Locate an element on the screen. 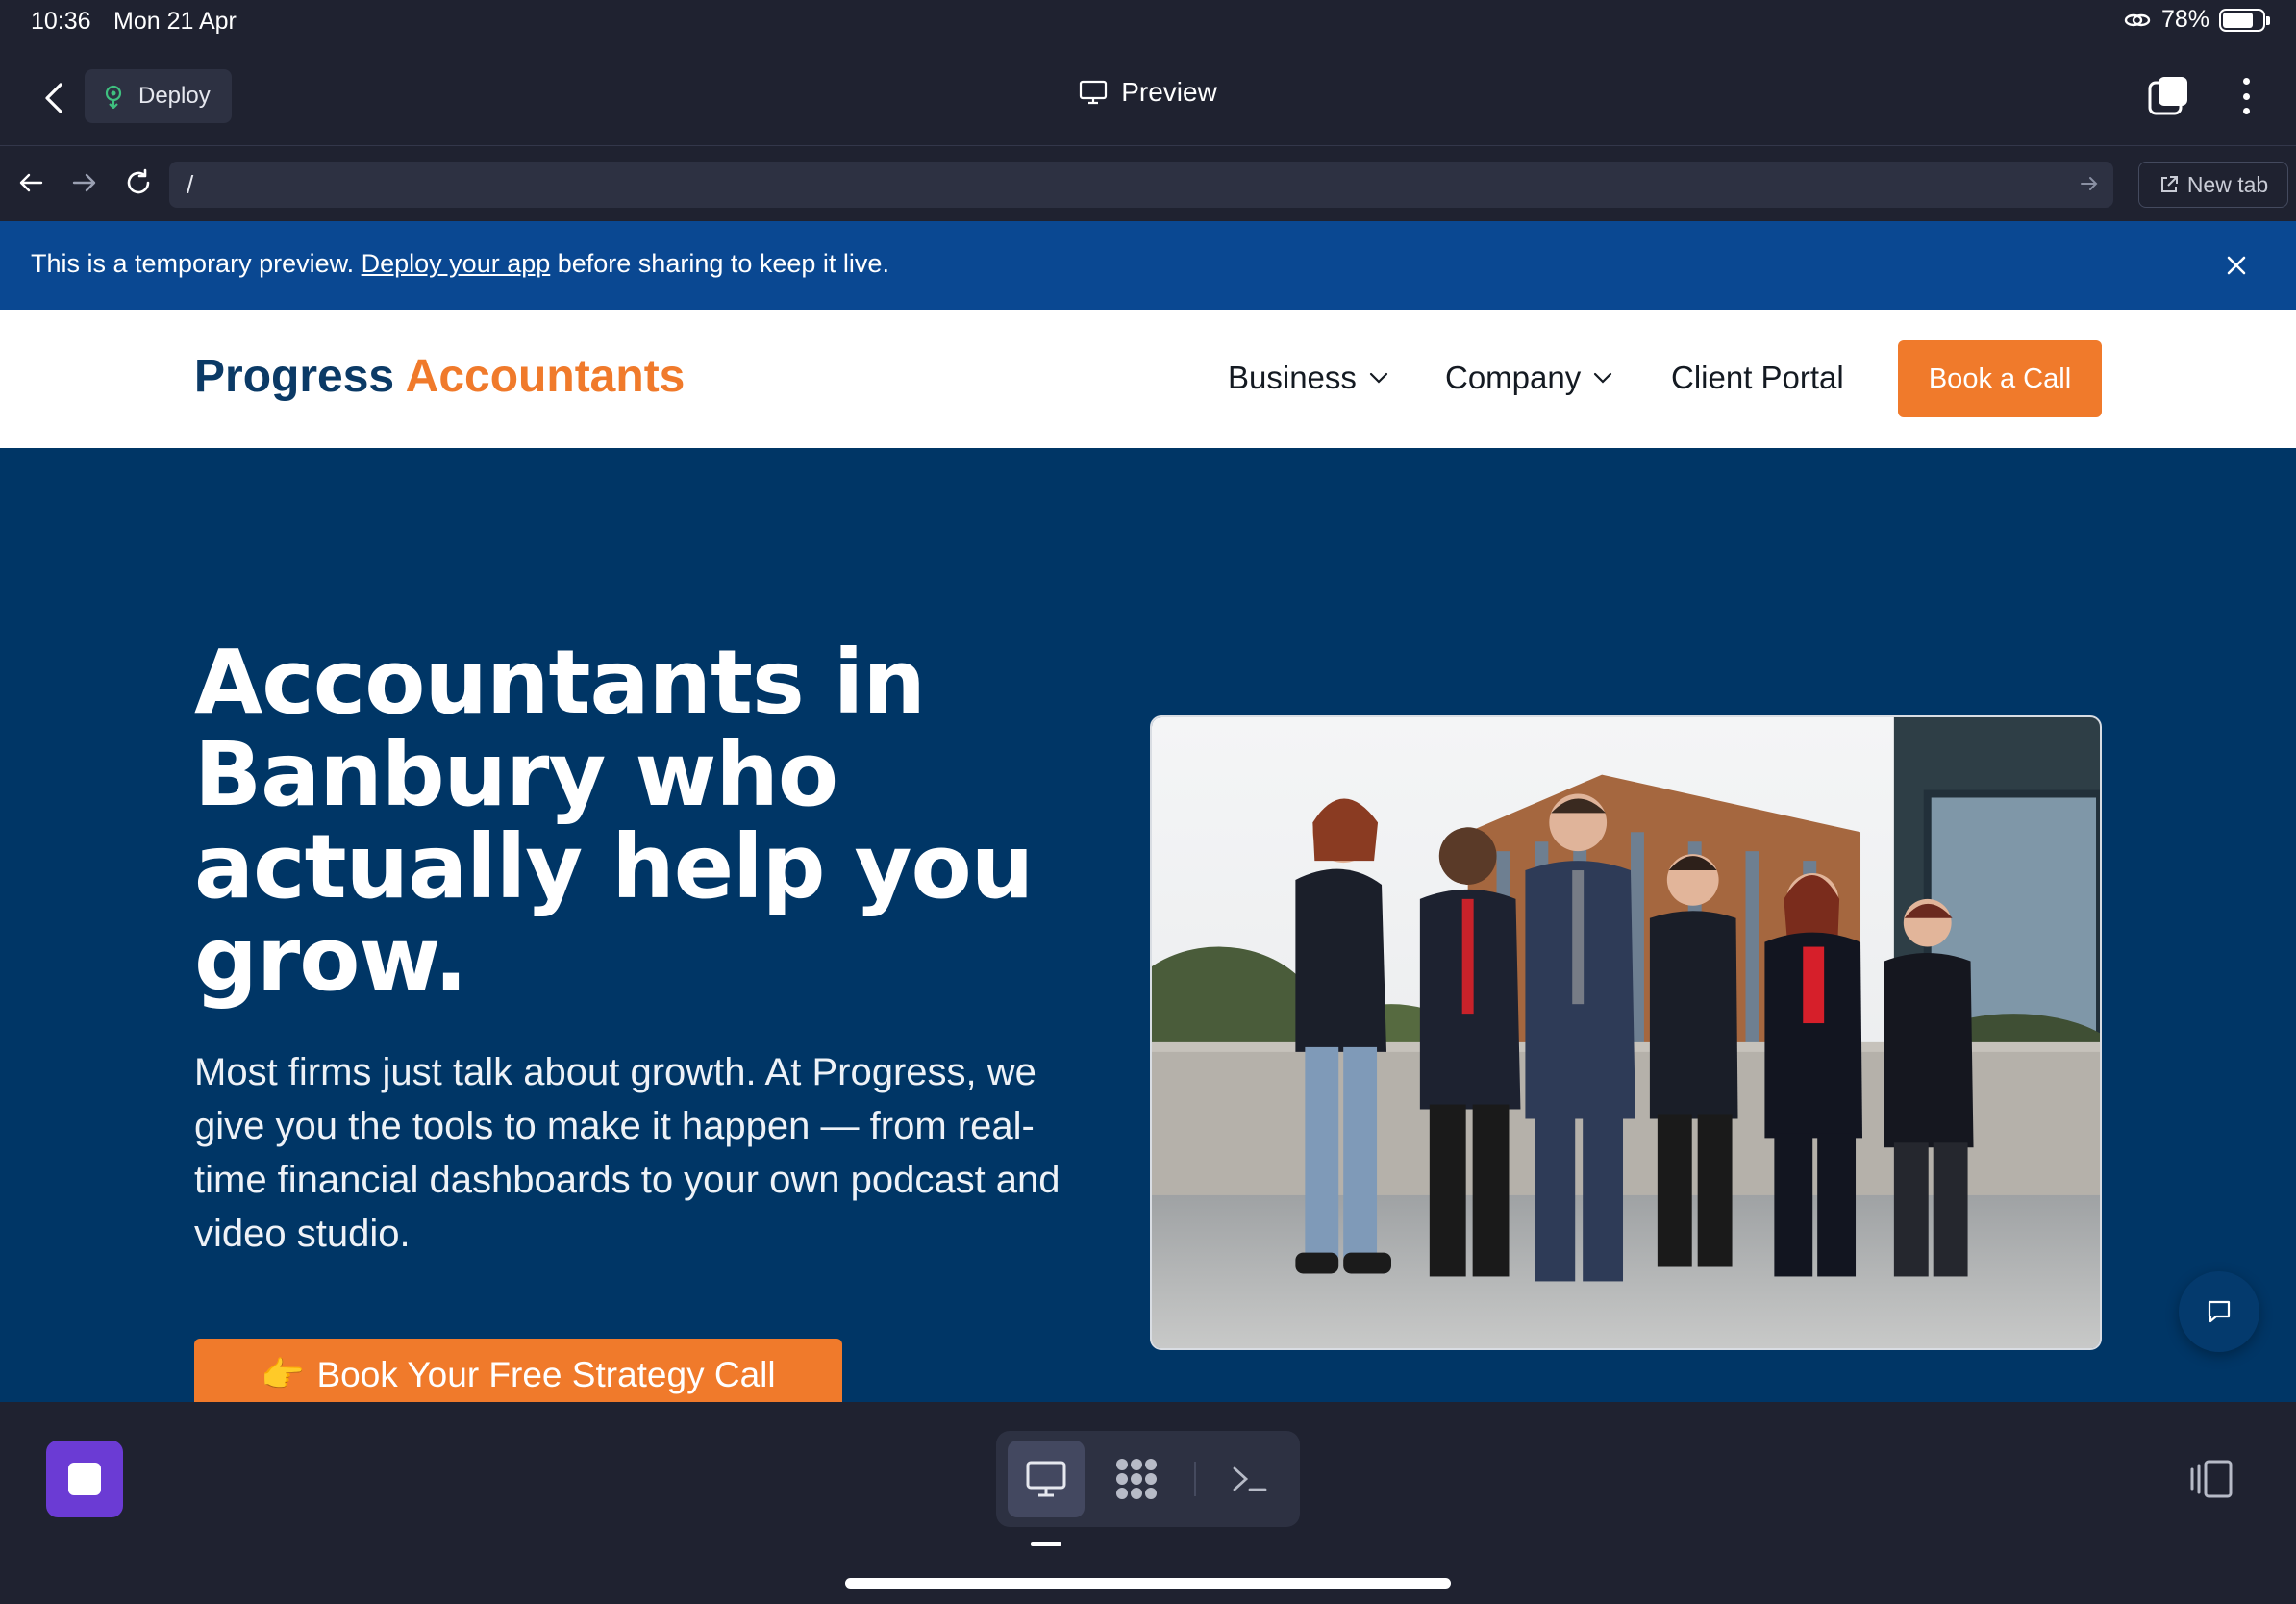  bottom-toolbar is located at coordinates (1148, 1503).